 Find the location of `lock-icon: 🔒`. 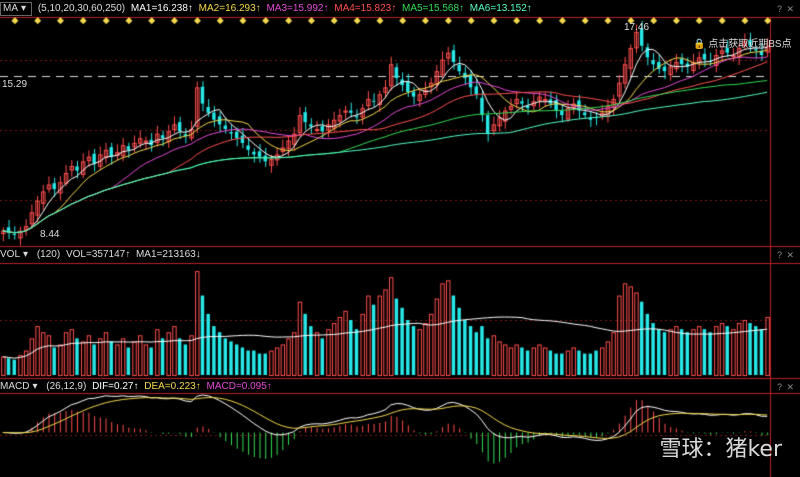

lock-icon: 🔒 is located at coordinates (699, 44).